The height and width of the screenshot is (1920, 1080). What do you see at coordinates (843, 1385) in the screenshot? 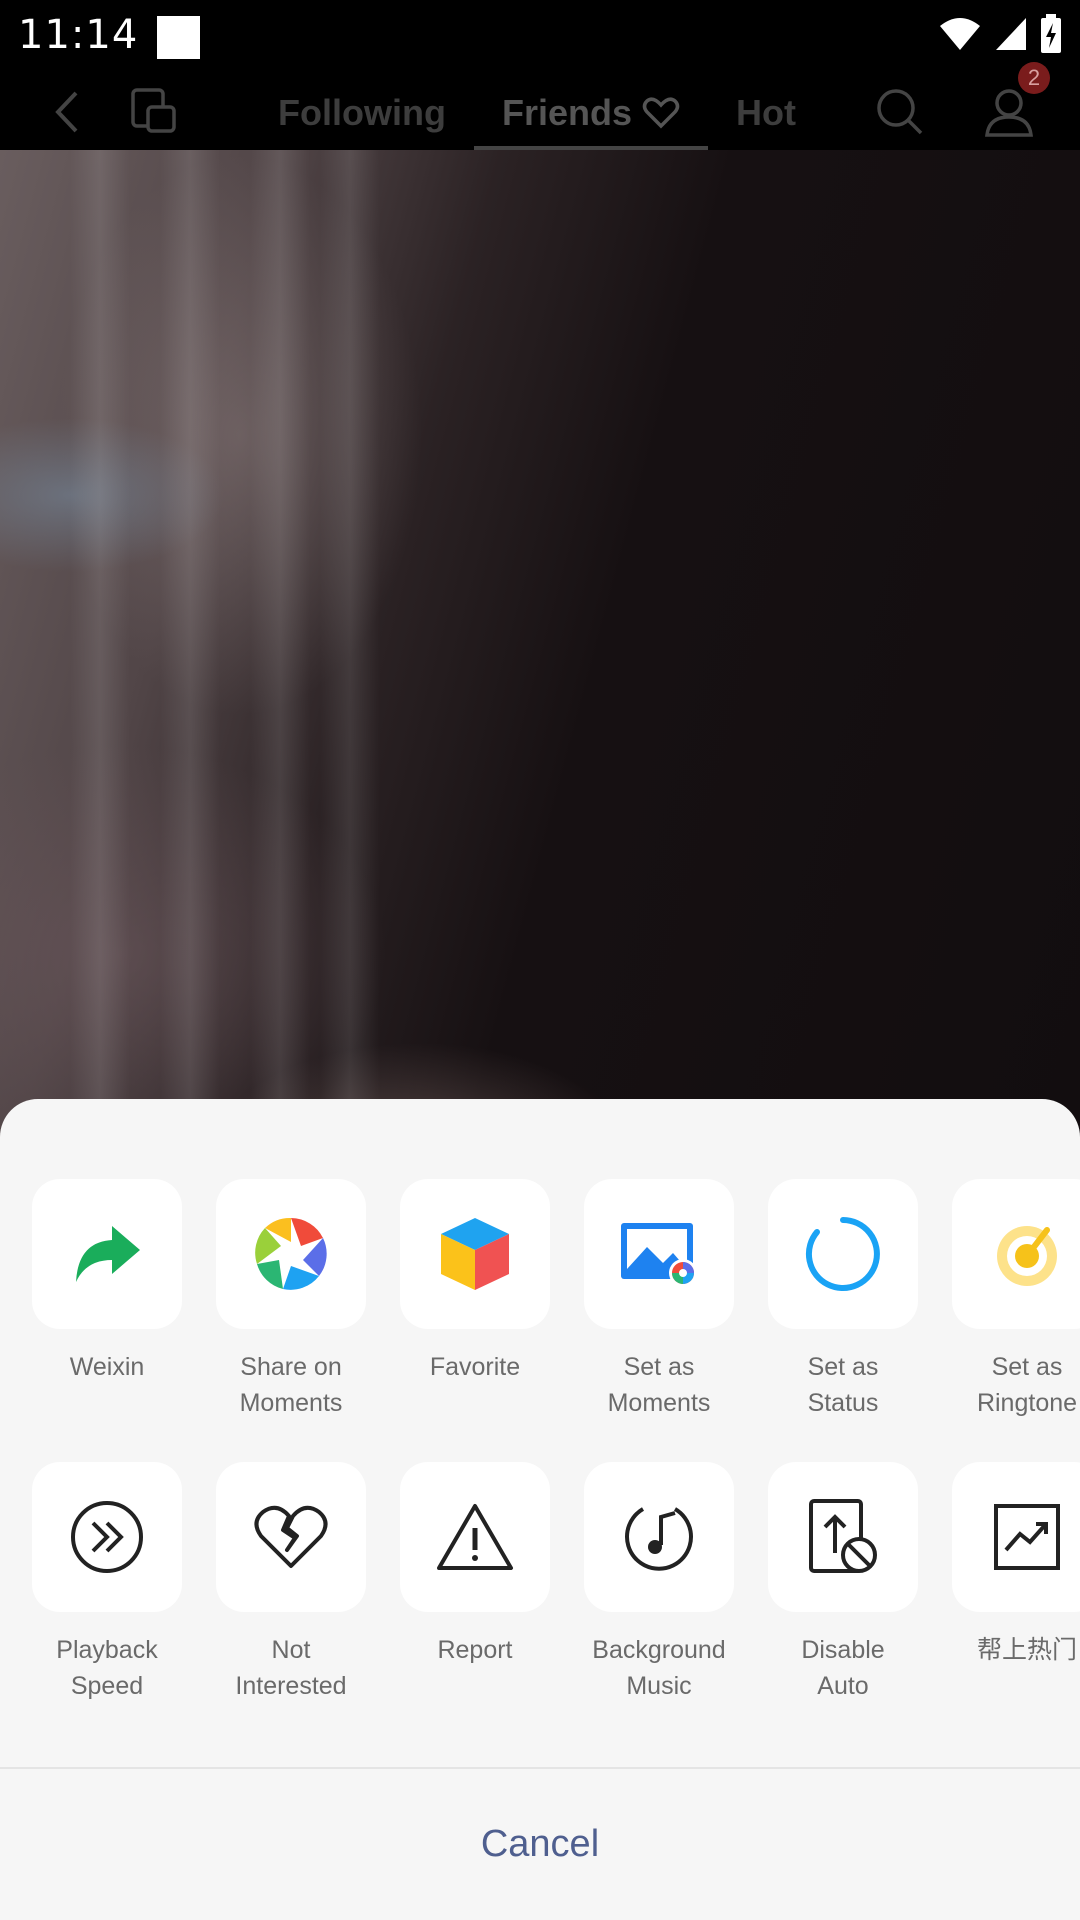
I see `set-as-status-label: Set as Status` at bounding box center [843, 1385].